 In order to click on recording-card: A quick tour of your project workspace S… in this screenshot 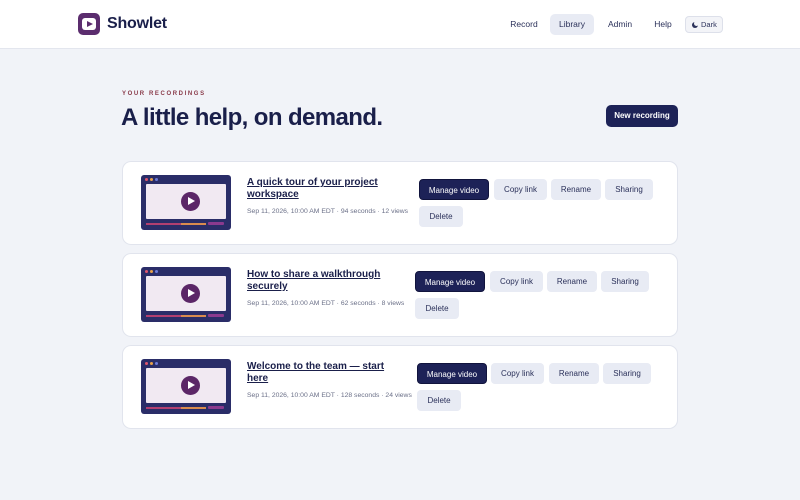, I will do `click(400, 203)`.